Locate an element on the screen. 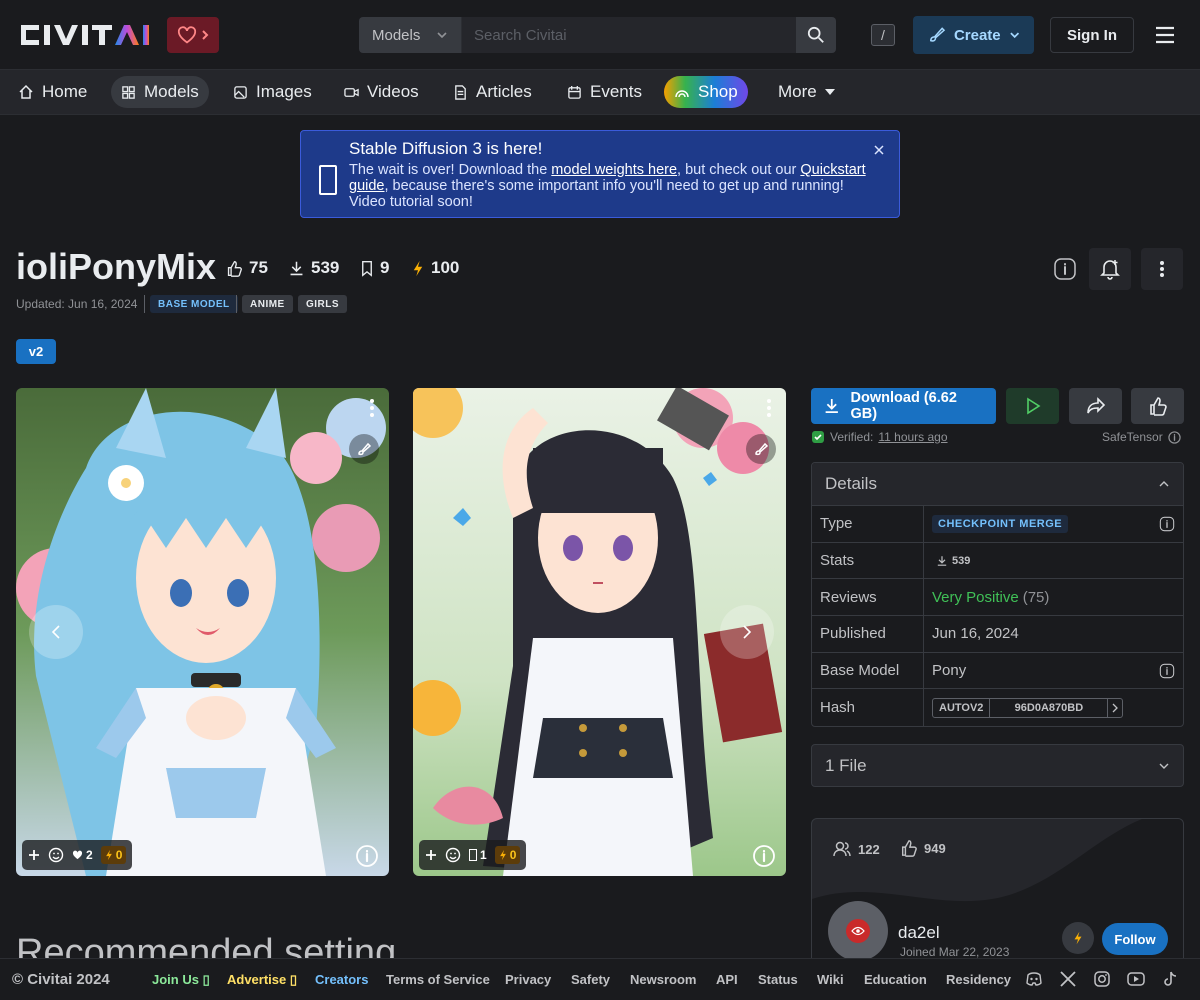 The height and width of the screenshot is (1000, 1200). calendar-icon is located at coordinates (574, 92).